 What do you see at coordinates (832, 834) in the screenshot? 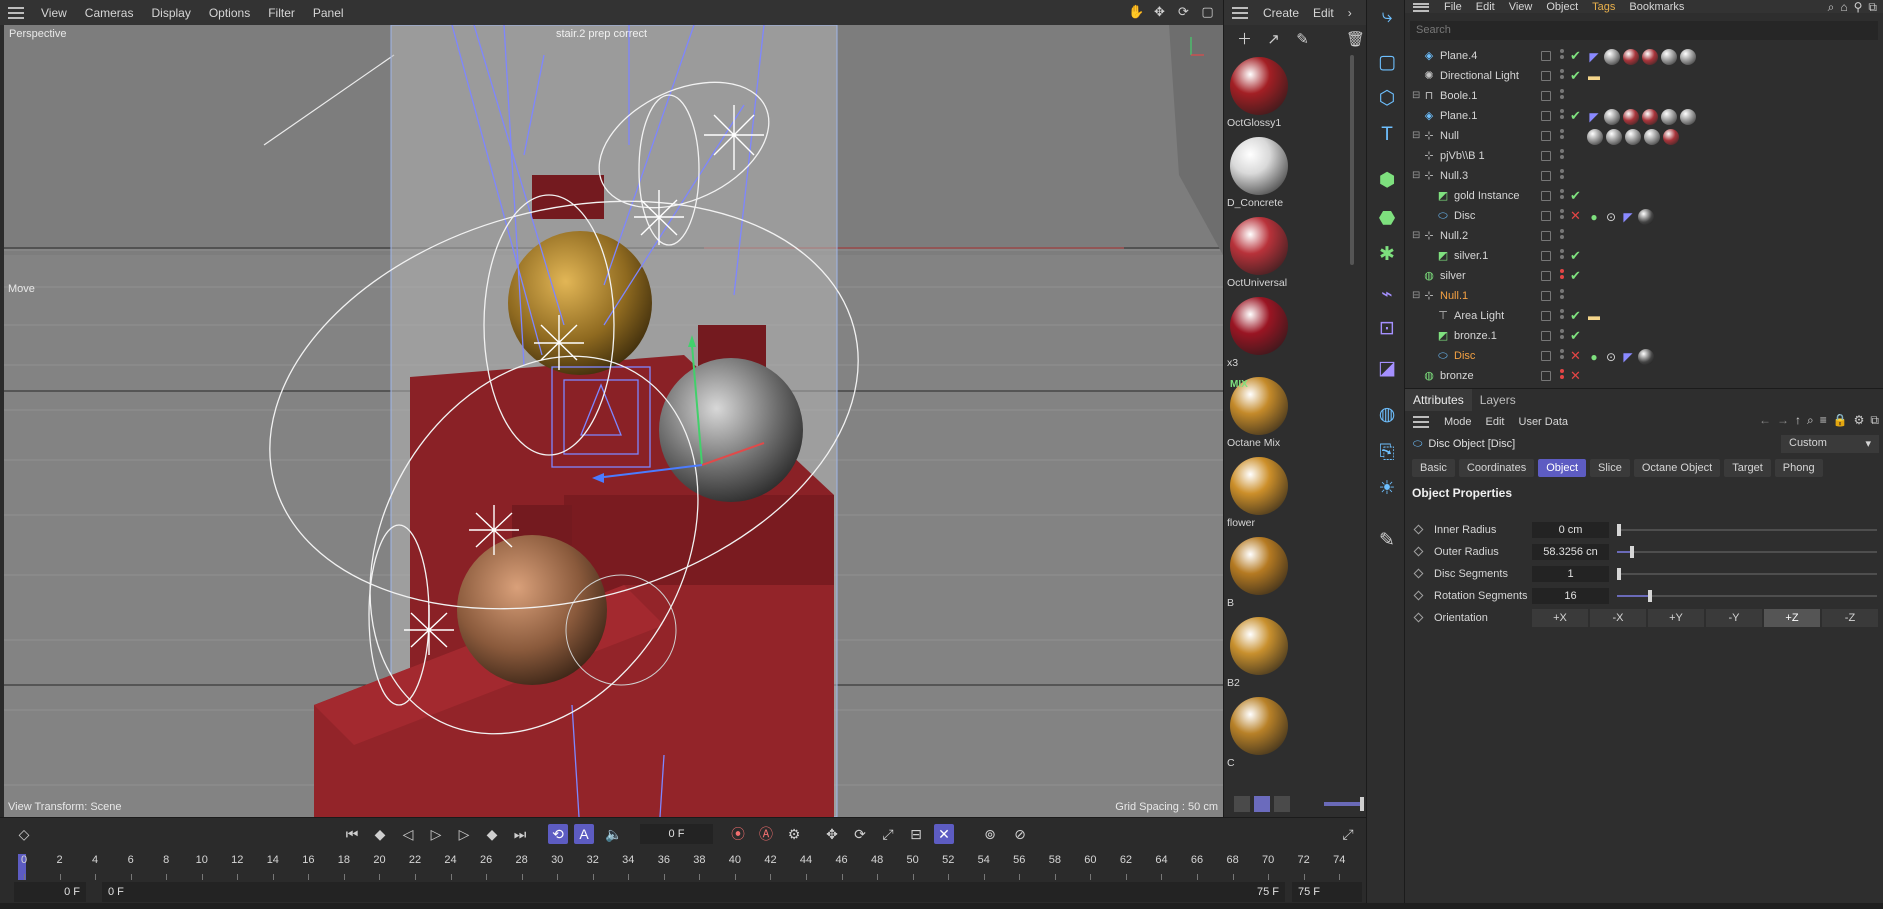
I see `key-position-icon: ✥` at bounding box center [832, 834].